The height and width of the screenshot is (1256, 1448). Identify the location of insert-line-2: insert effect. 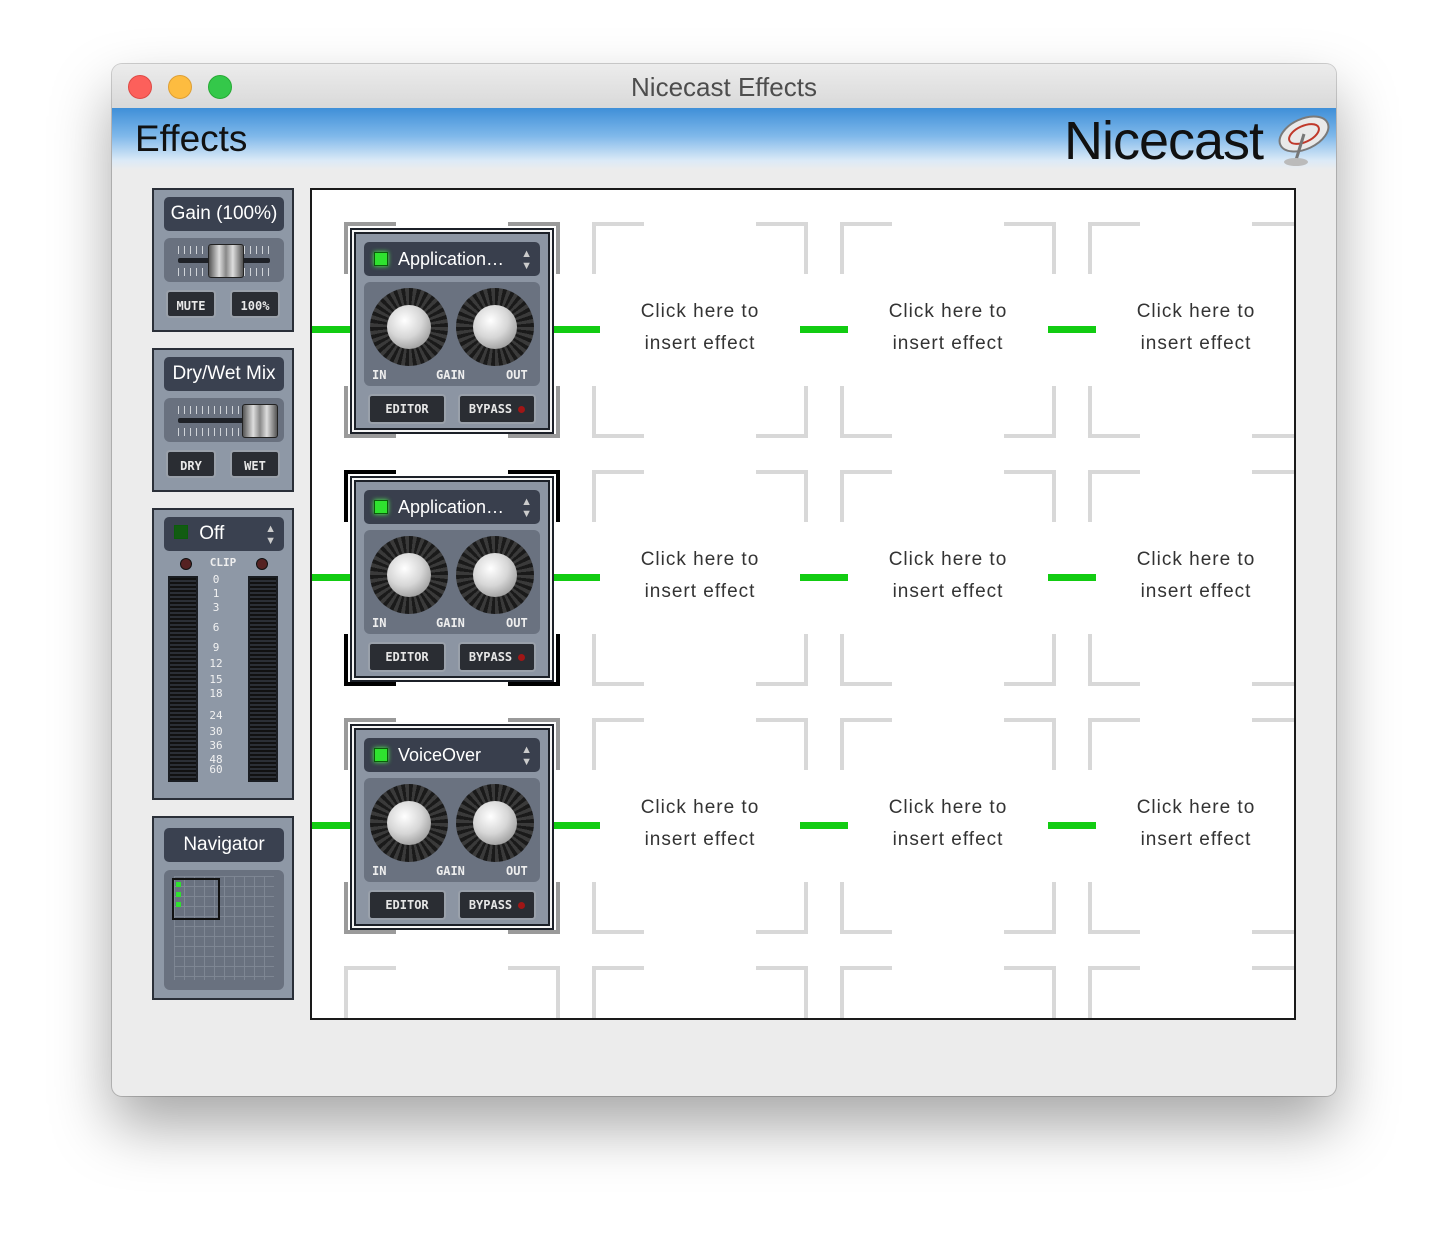
(1195, 344).